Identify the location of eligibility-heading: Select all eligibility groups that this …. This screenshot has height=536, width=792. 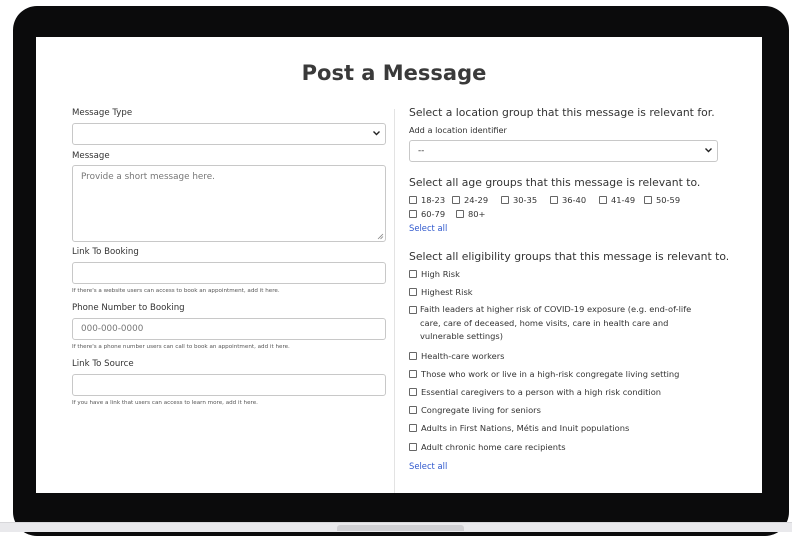
(569, 256).